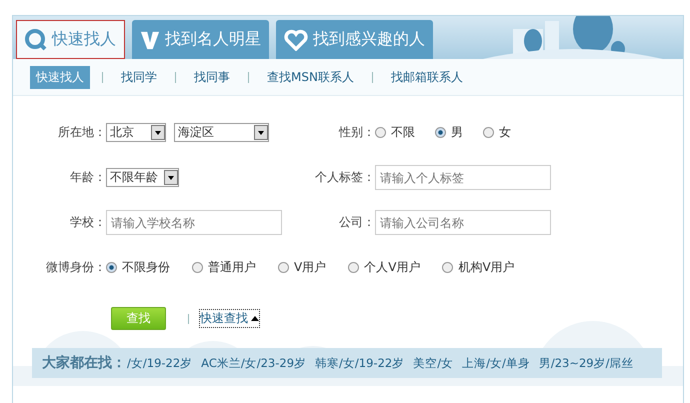  What do you see at coordinates (310, 77) in the screenshot?
I see `subnav-link: 查找MSN联系人` at bounding box center [310, 77].